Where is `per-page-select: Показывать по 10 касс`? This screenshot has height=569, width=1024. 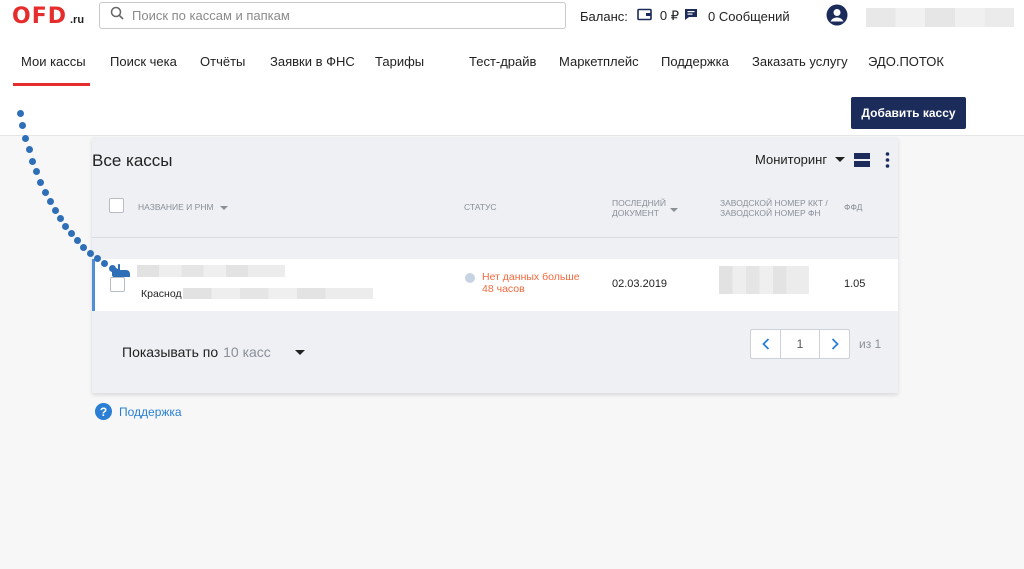 per-page-select: Показывать по 10 касс is located at coordinates (213, 352).